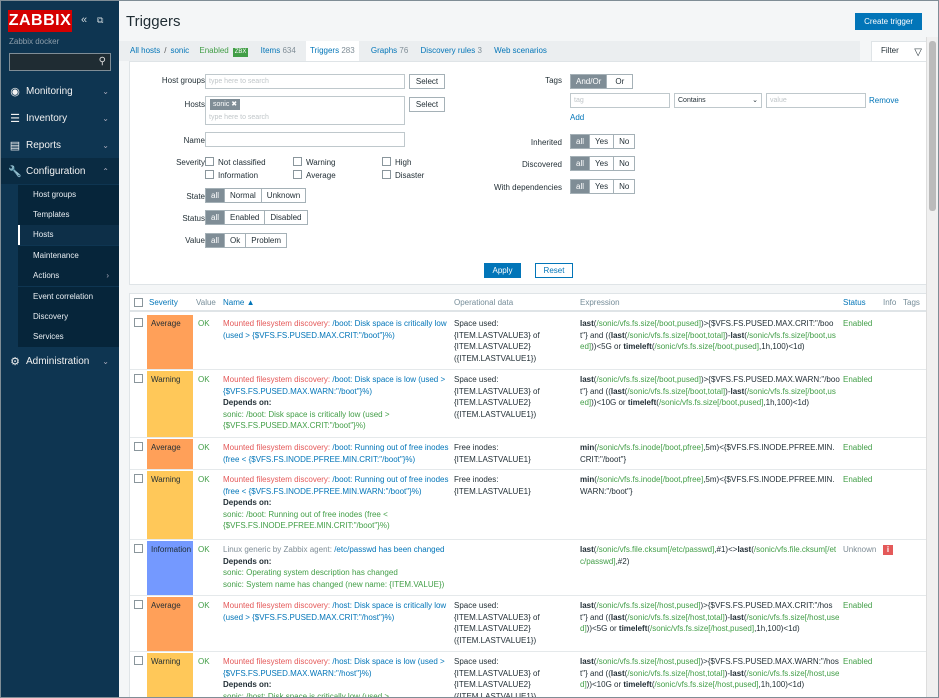 This screenshot has width=939, height=698. Describe the element at coordinates (68, 317) in the screenshot. I see `submenu-discovery: Discovery` at that location.